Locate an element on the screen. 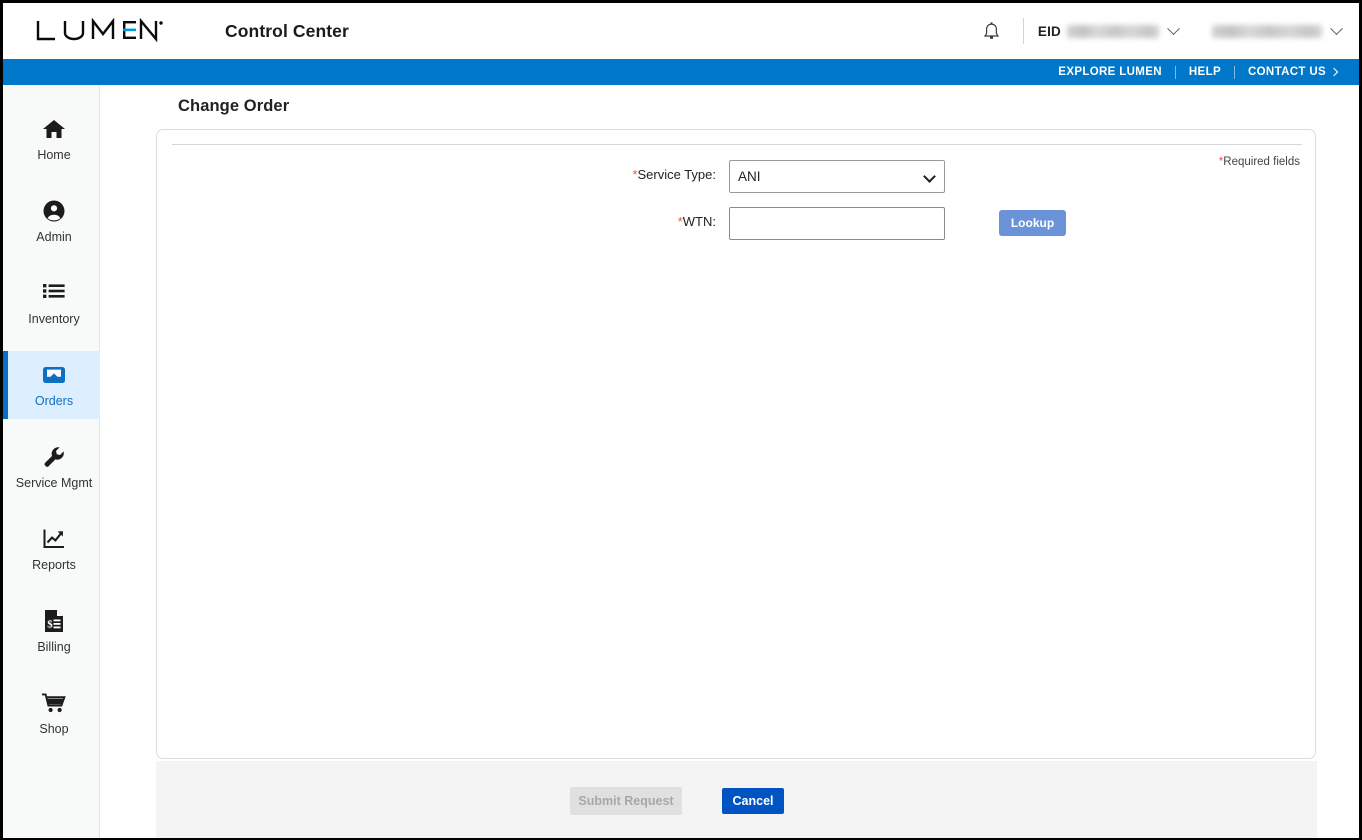 The height and width of the screenshot is (840, 1362). form-row-wtn: *WTN: Lookup is located at coordinates (736, 223).